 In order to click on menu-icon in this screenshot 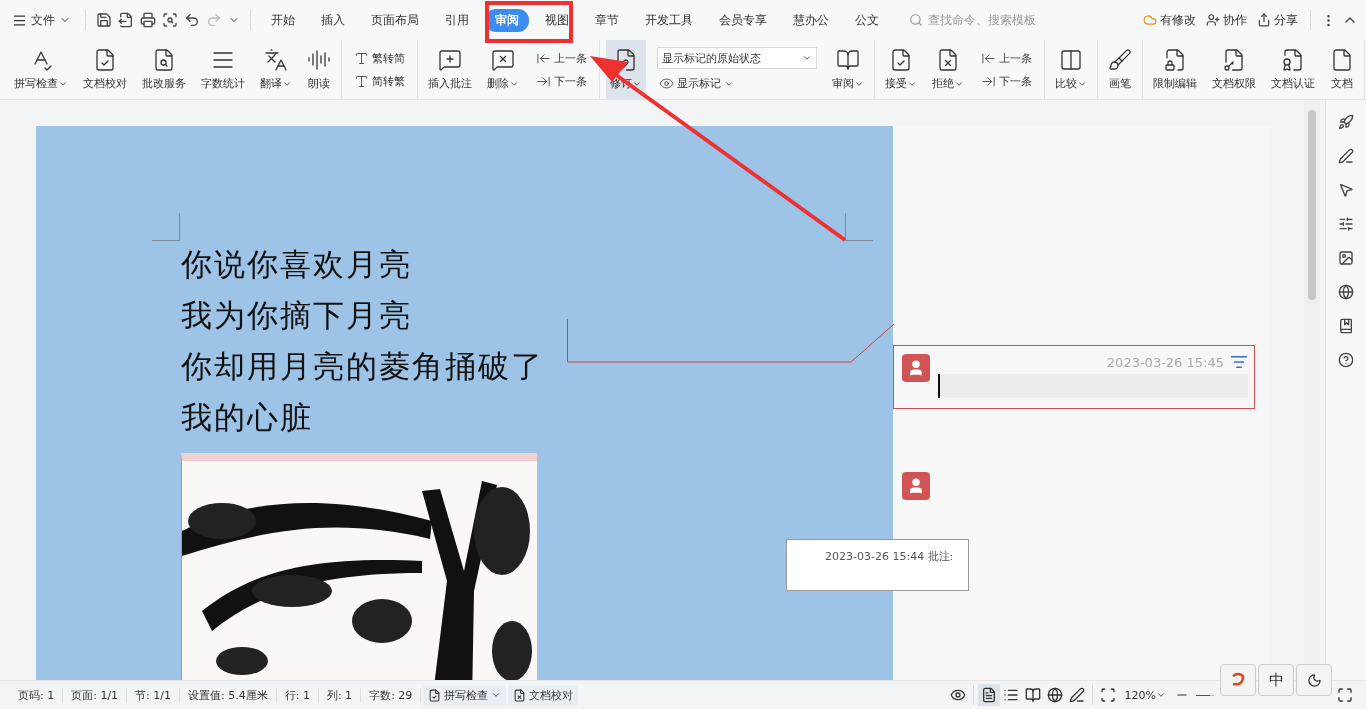, I will do `click(19, 20)`.